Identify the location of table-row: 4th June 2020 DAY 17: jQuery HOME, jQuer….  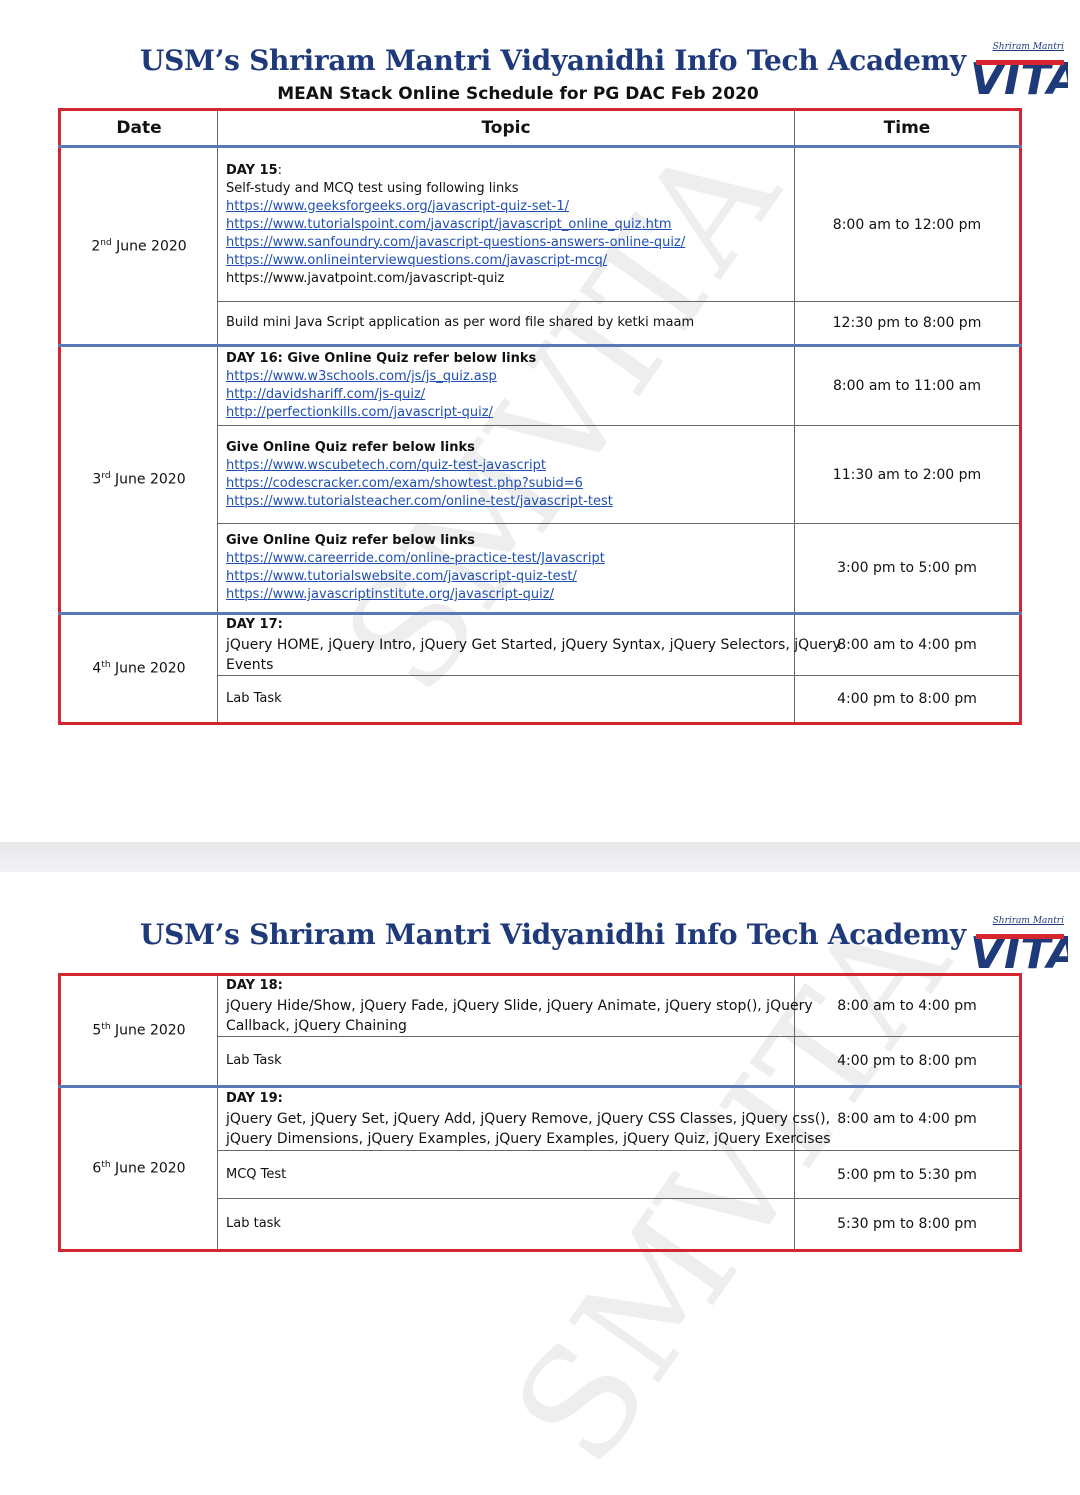
(540, 668).